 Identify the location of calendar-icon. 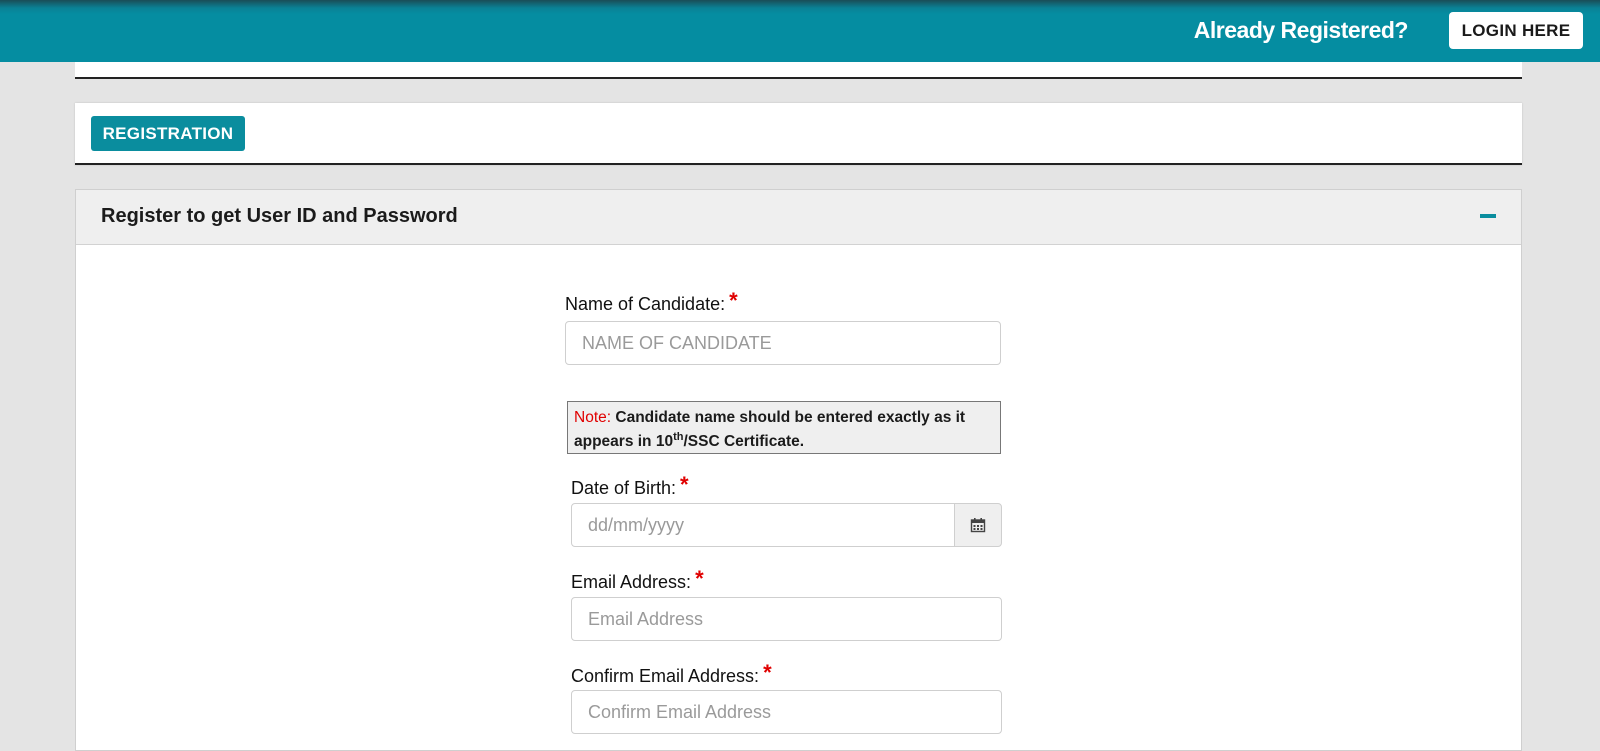
(978, 525).